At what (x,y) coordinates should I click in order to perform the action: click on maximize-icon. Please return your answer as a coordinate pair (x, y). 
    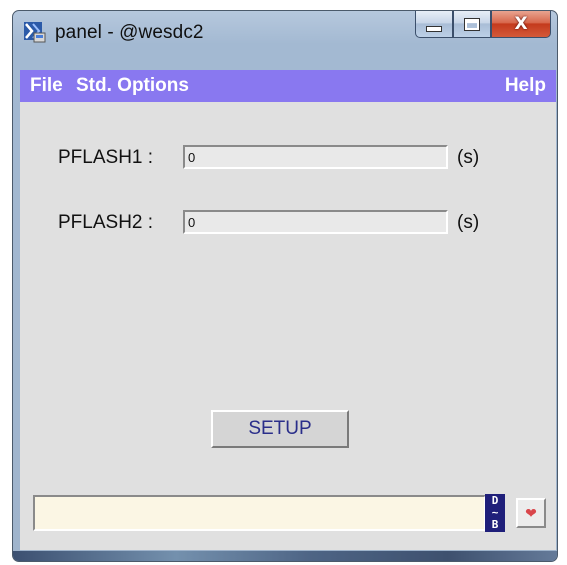
    Looking at the image, I should click on (472, 24).